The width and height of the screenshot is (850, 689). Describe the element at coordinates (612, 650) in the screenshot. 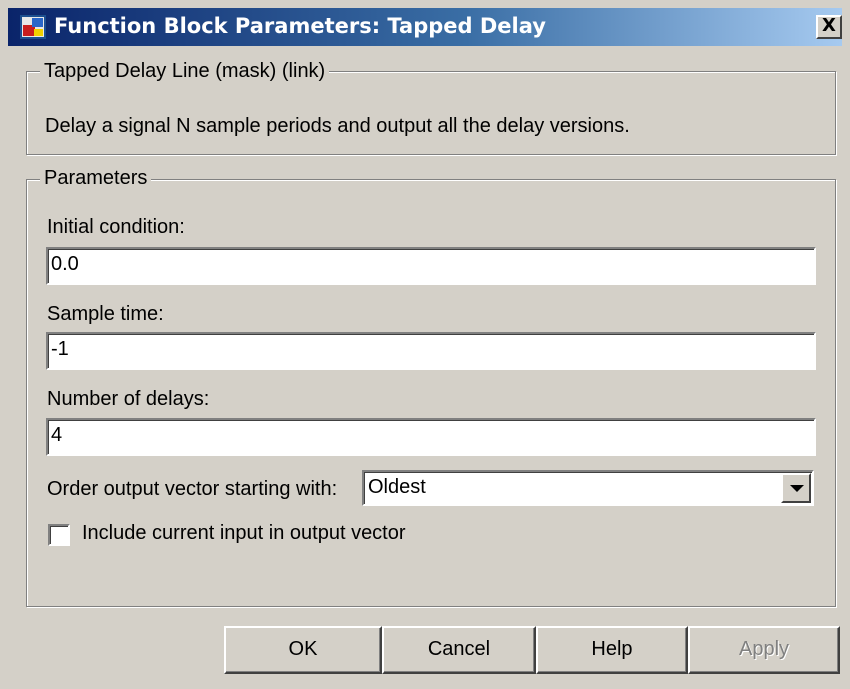

I see `help-button: Help` at that location.